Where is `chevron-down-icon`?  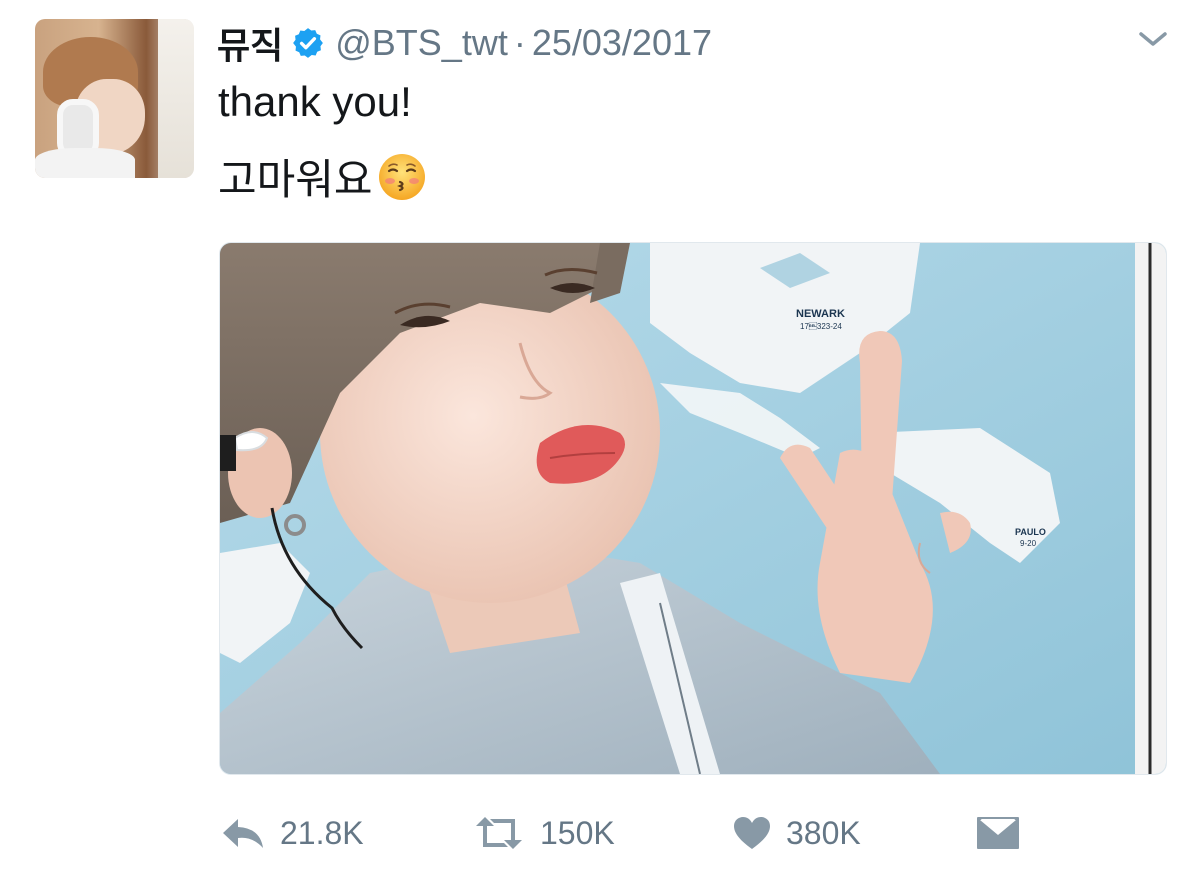
chevron-down-icon is located at coordinates (1153, 39).